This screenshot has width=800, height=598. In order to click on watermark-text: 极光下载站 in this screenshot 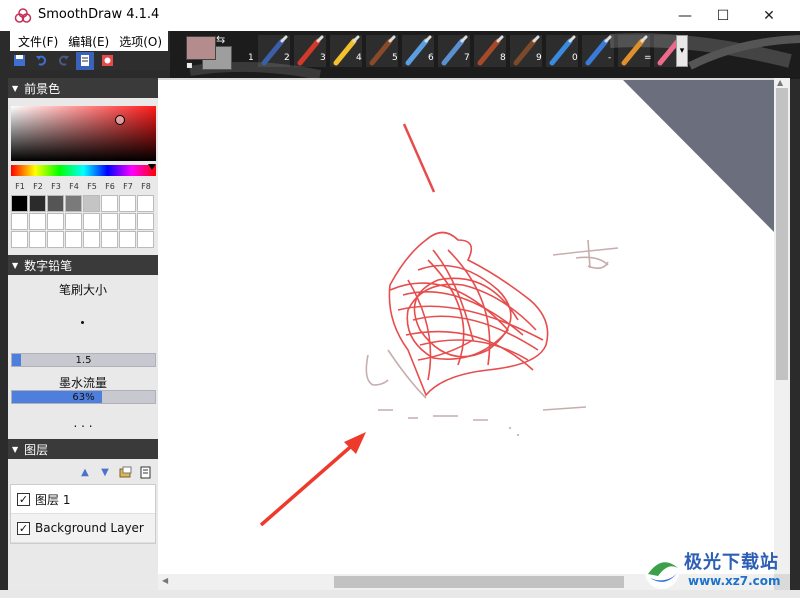, I will do `click(731, 562)`.